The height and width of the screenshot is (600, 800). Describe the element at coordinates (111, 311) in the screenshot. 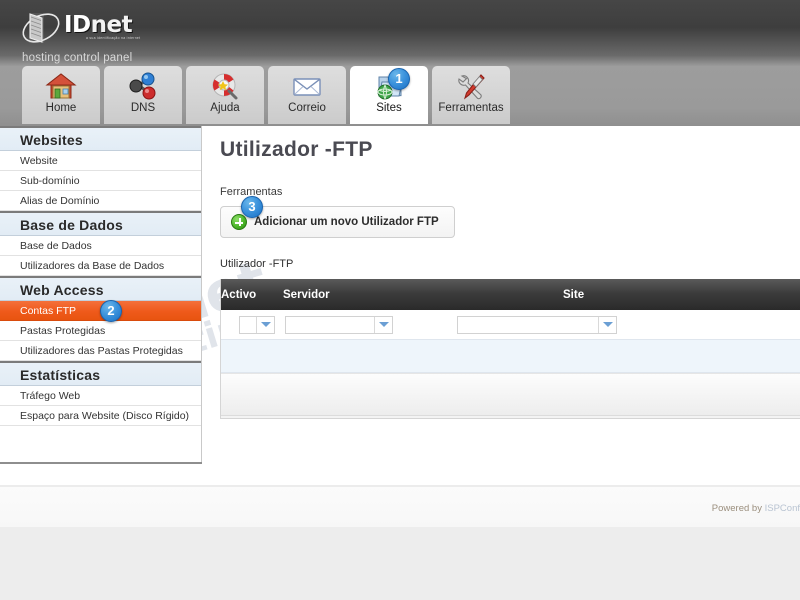

I see `step-badge-2: 2` at that location.